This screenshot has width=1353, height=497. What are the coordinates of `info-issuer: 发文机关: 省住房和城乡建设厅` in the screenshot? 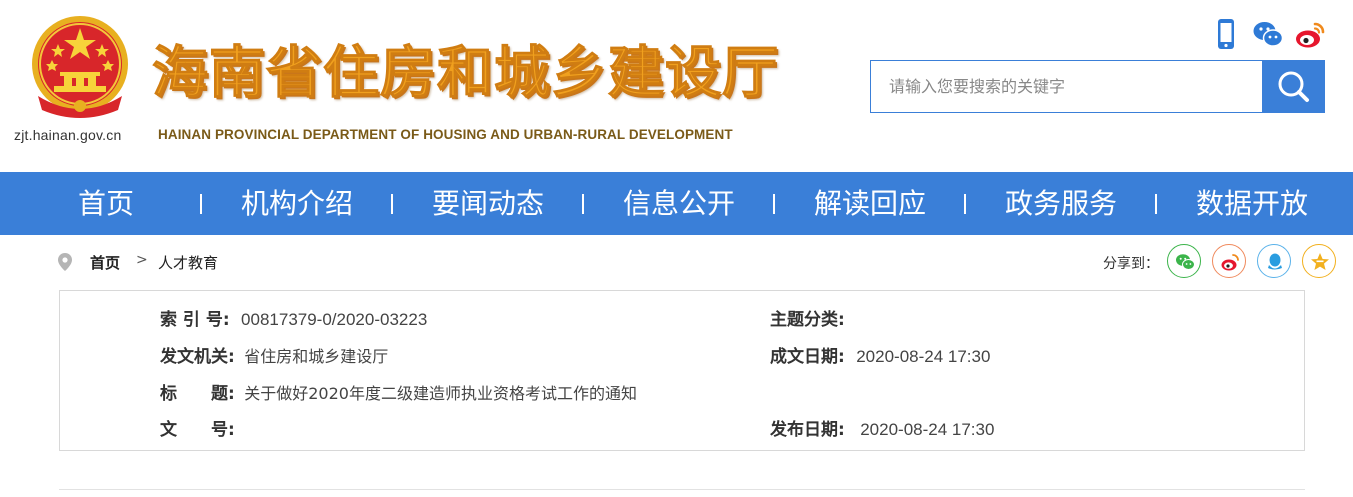 It's located at (274, 354).